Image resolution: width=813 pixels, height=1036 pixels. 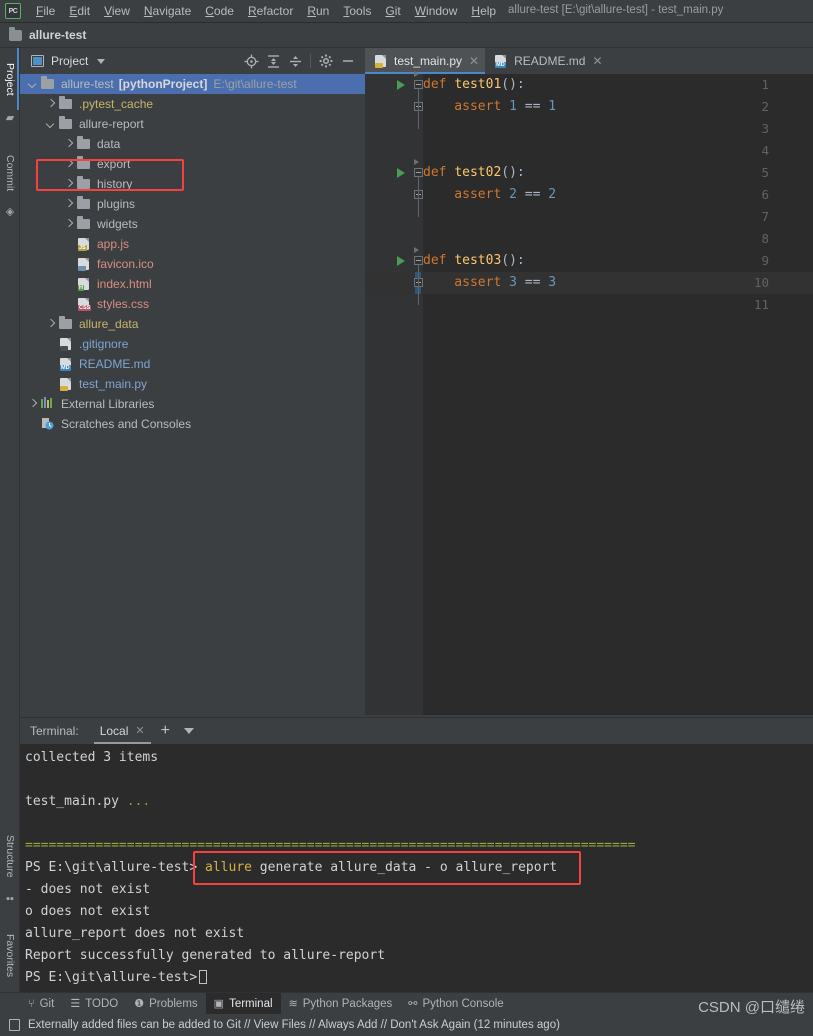 What do you see at coordinates (125, 264) in the screenshot?
I see `tree-item-label: favicon.ico` at bounding box center [125, 264].